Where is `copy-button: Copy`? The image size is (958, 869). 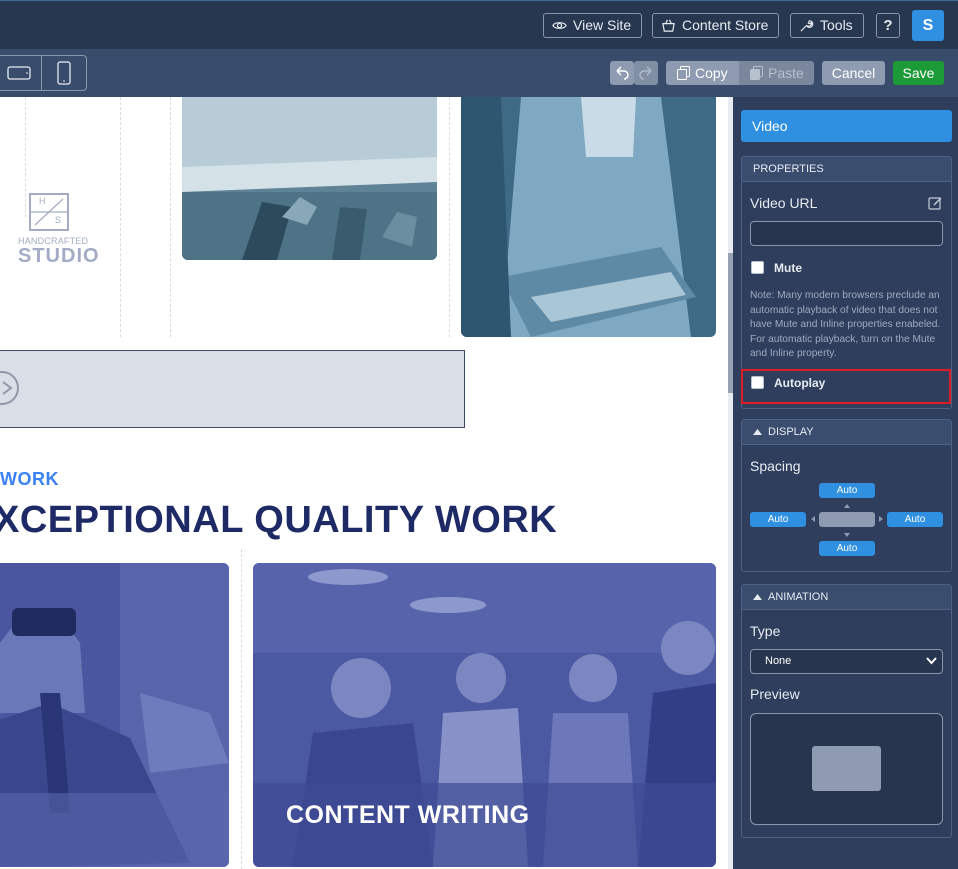 copy-button: Copy is located at coordinates (702, 73).